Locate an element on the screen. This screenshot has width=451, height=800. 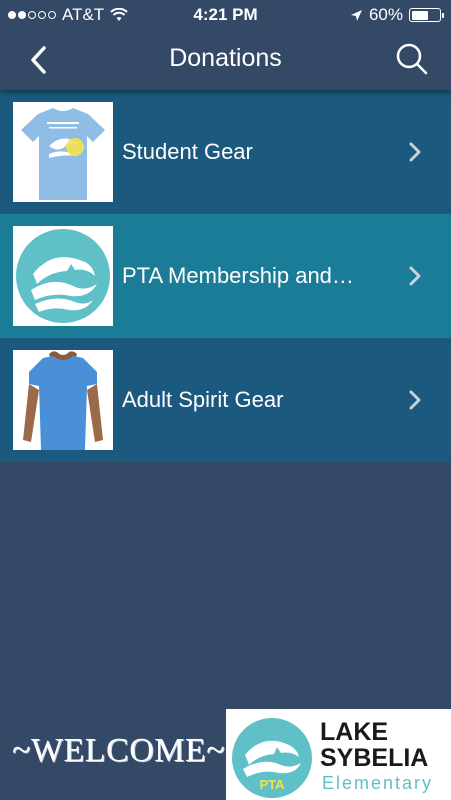
logo-line-2: SYBELIA is located at coordinates (374, 758).